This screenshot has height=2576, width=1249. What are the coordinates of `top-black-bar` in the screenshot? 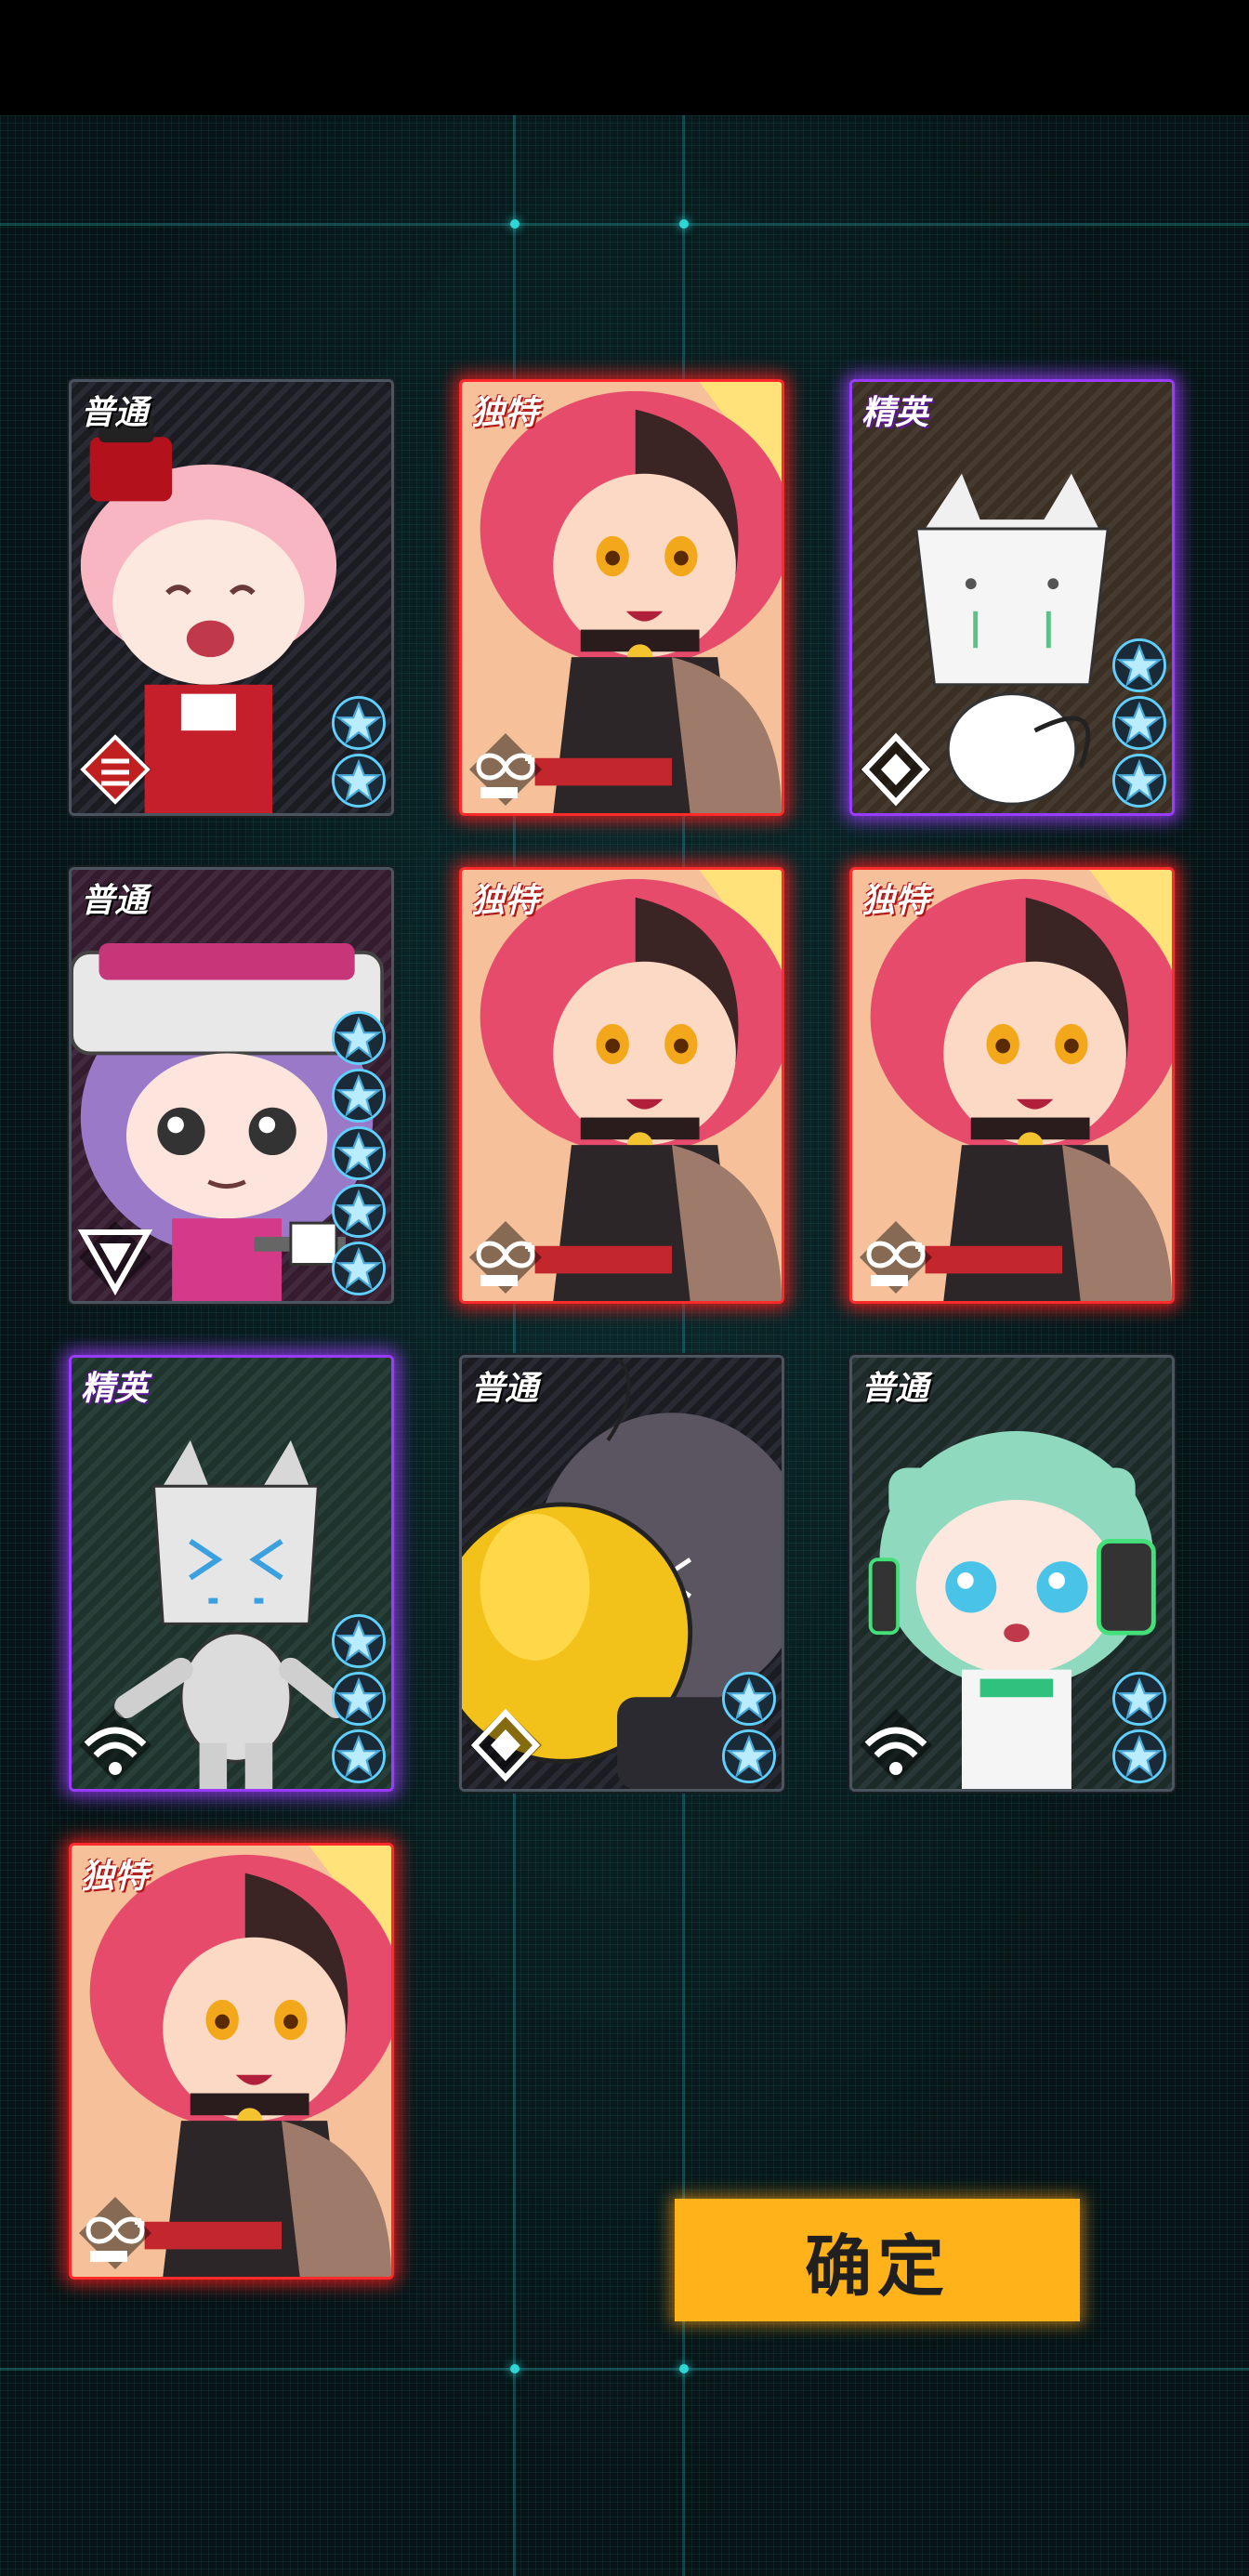 It's located at (624, 57).